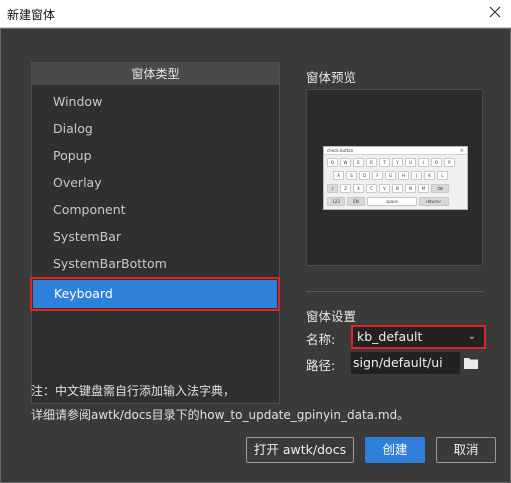 Image resolution: width=511 pixels, height=483 pixels. Describe the element at coordinates (429, 175) in the screenshot. I see `key: K` at that location.